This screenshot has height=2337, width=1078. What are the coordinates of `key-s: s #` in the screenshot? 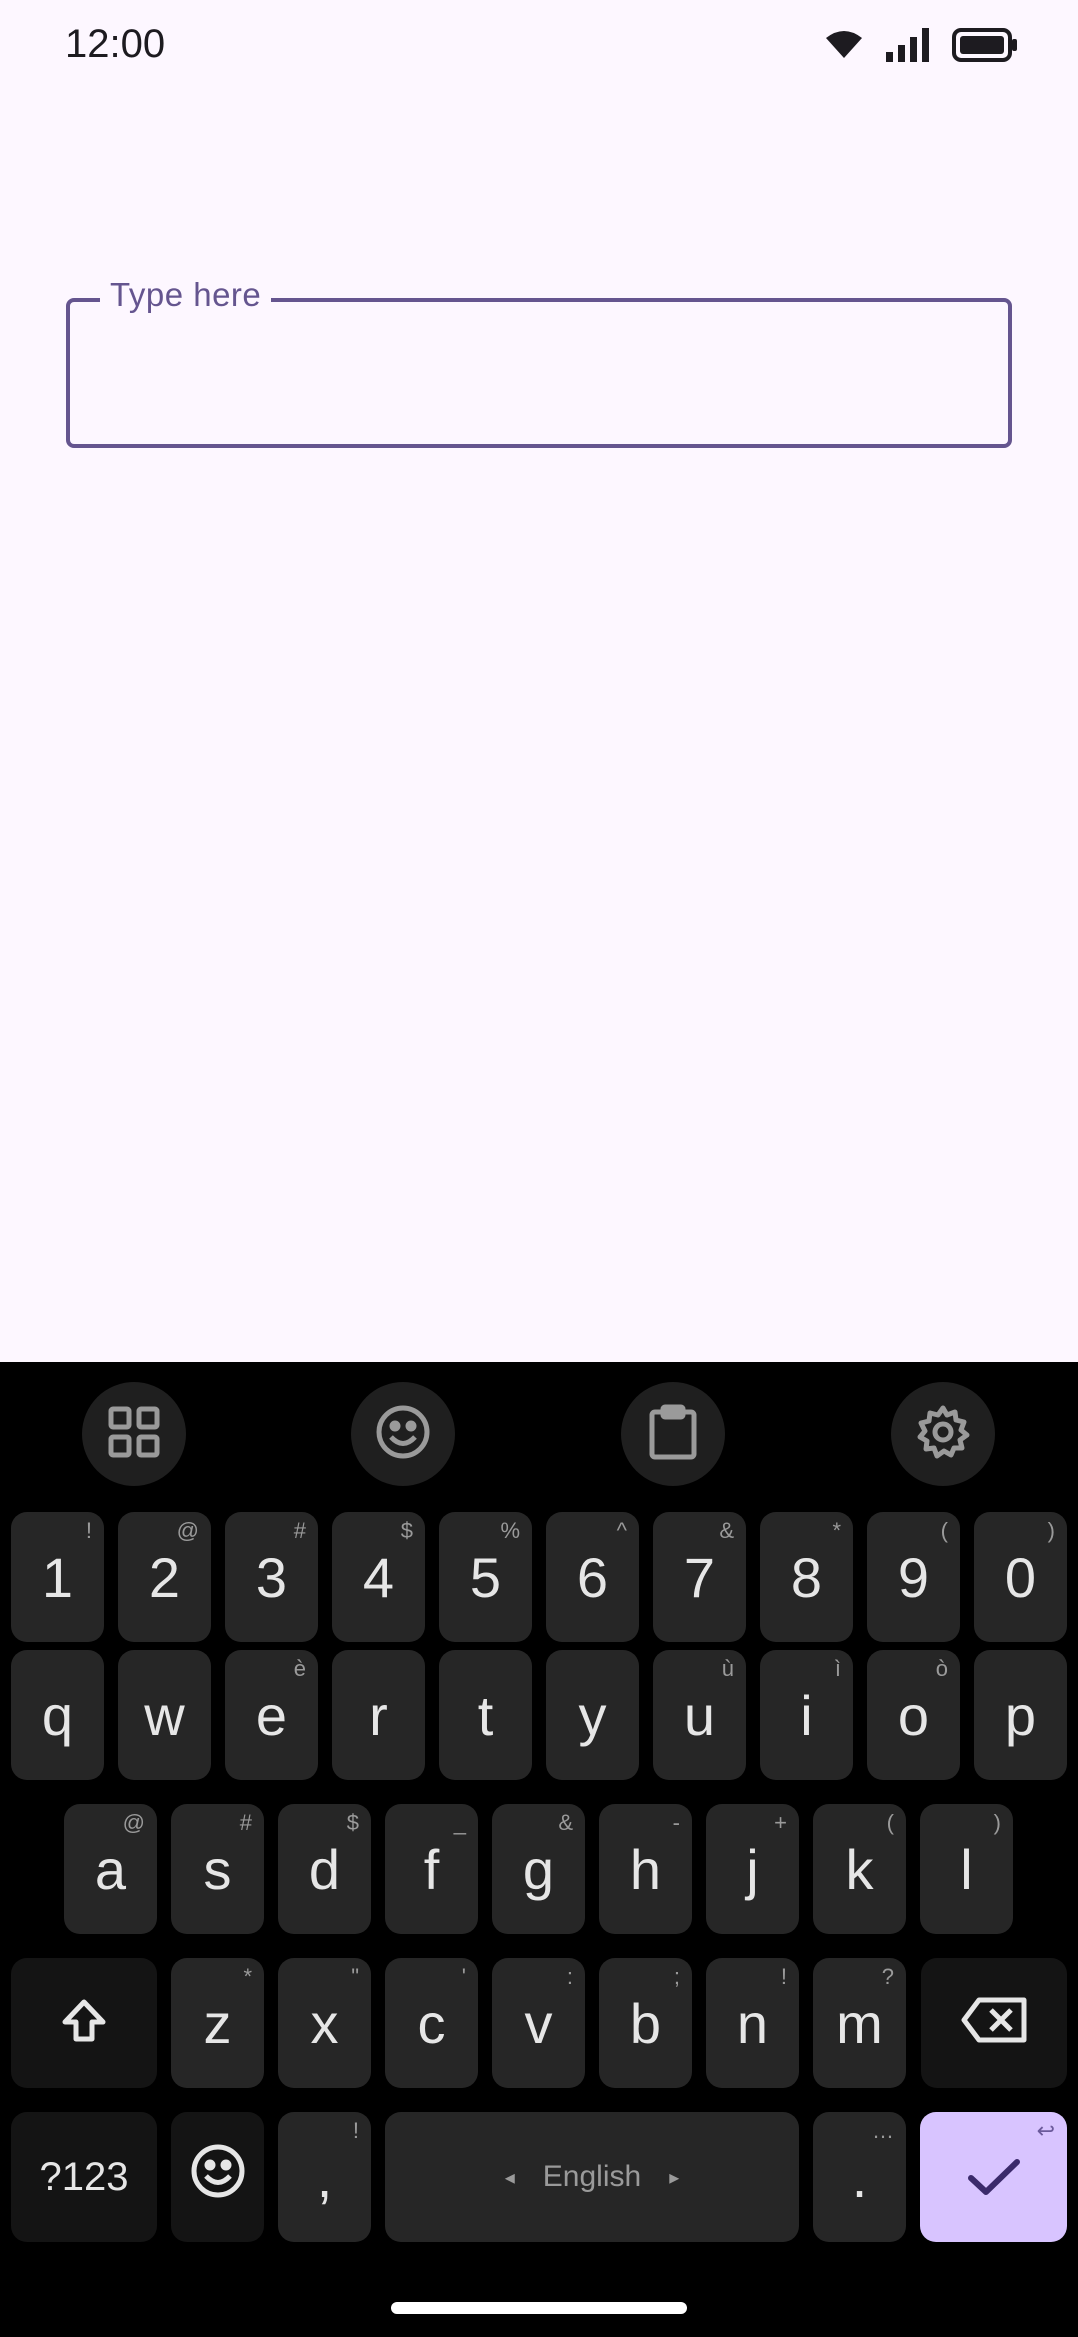 It's located at (217, 1869).